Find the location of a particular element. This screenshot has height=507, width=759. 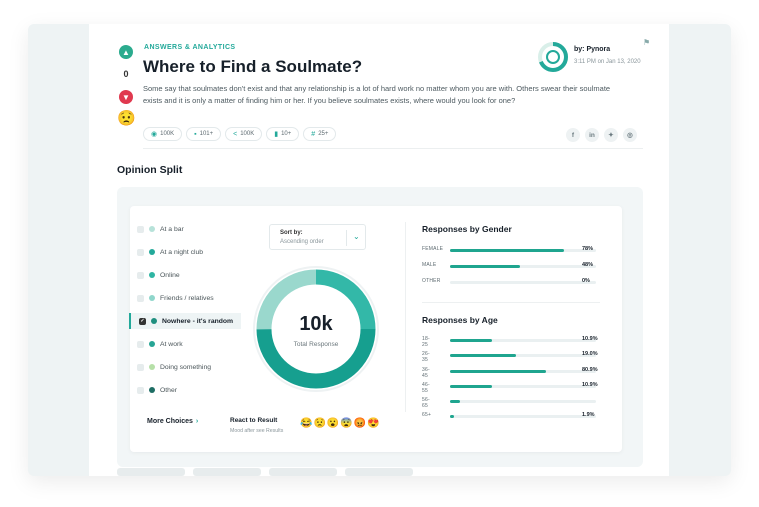

reaction-emojis: 😂 😟 😮 😨 😡 😍 is located at coordinates (340, 424).